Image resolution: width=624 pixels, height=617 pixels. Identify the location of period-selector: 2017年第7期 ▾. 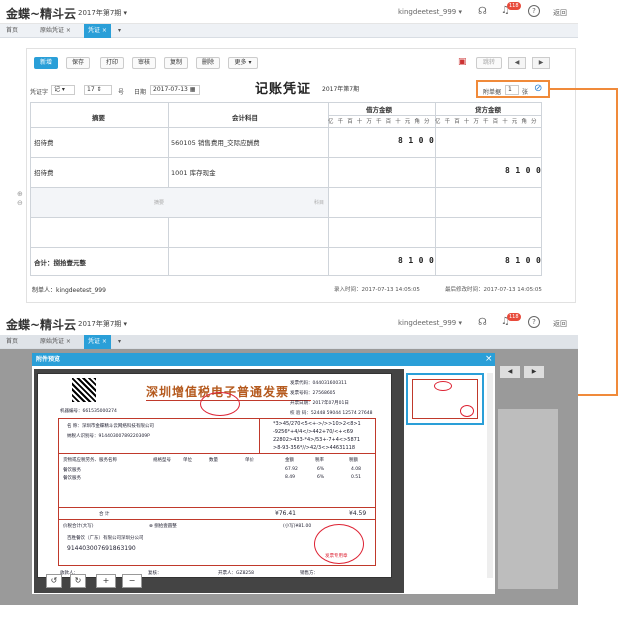
(102, 13).